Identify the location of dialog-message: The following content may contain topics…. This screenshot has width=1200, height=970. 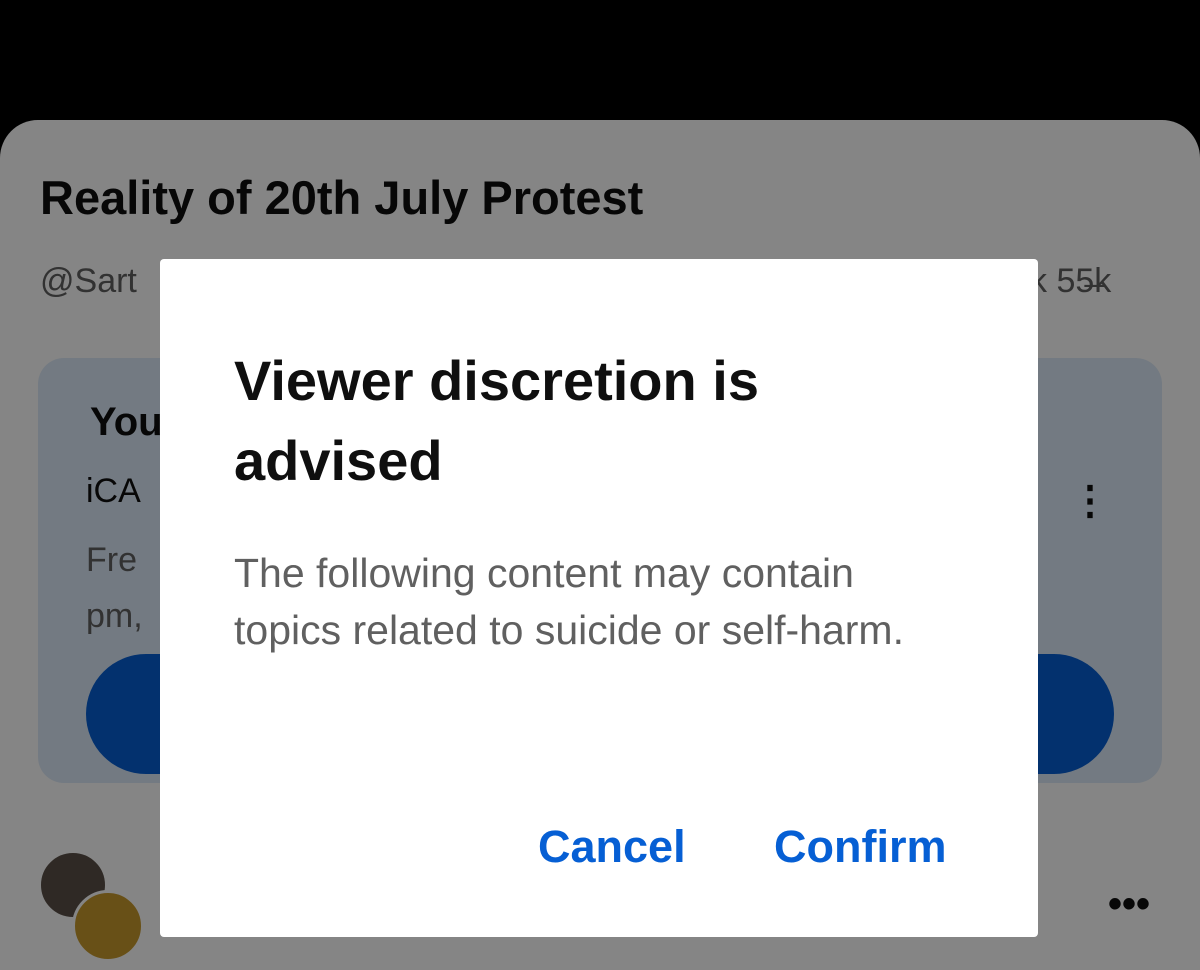
(569, 601).